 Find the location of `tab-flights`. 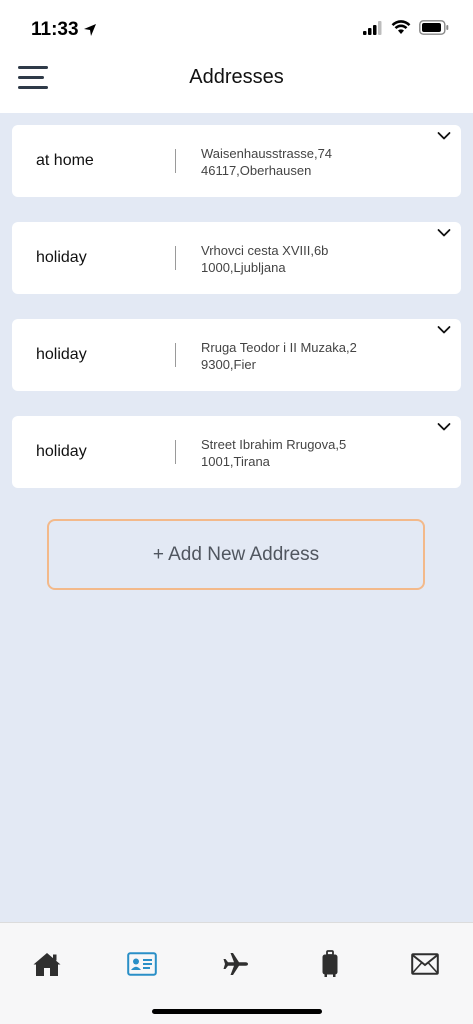

tab-flights is located at coordinates (236, 964).